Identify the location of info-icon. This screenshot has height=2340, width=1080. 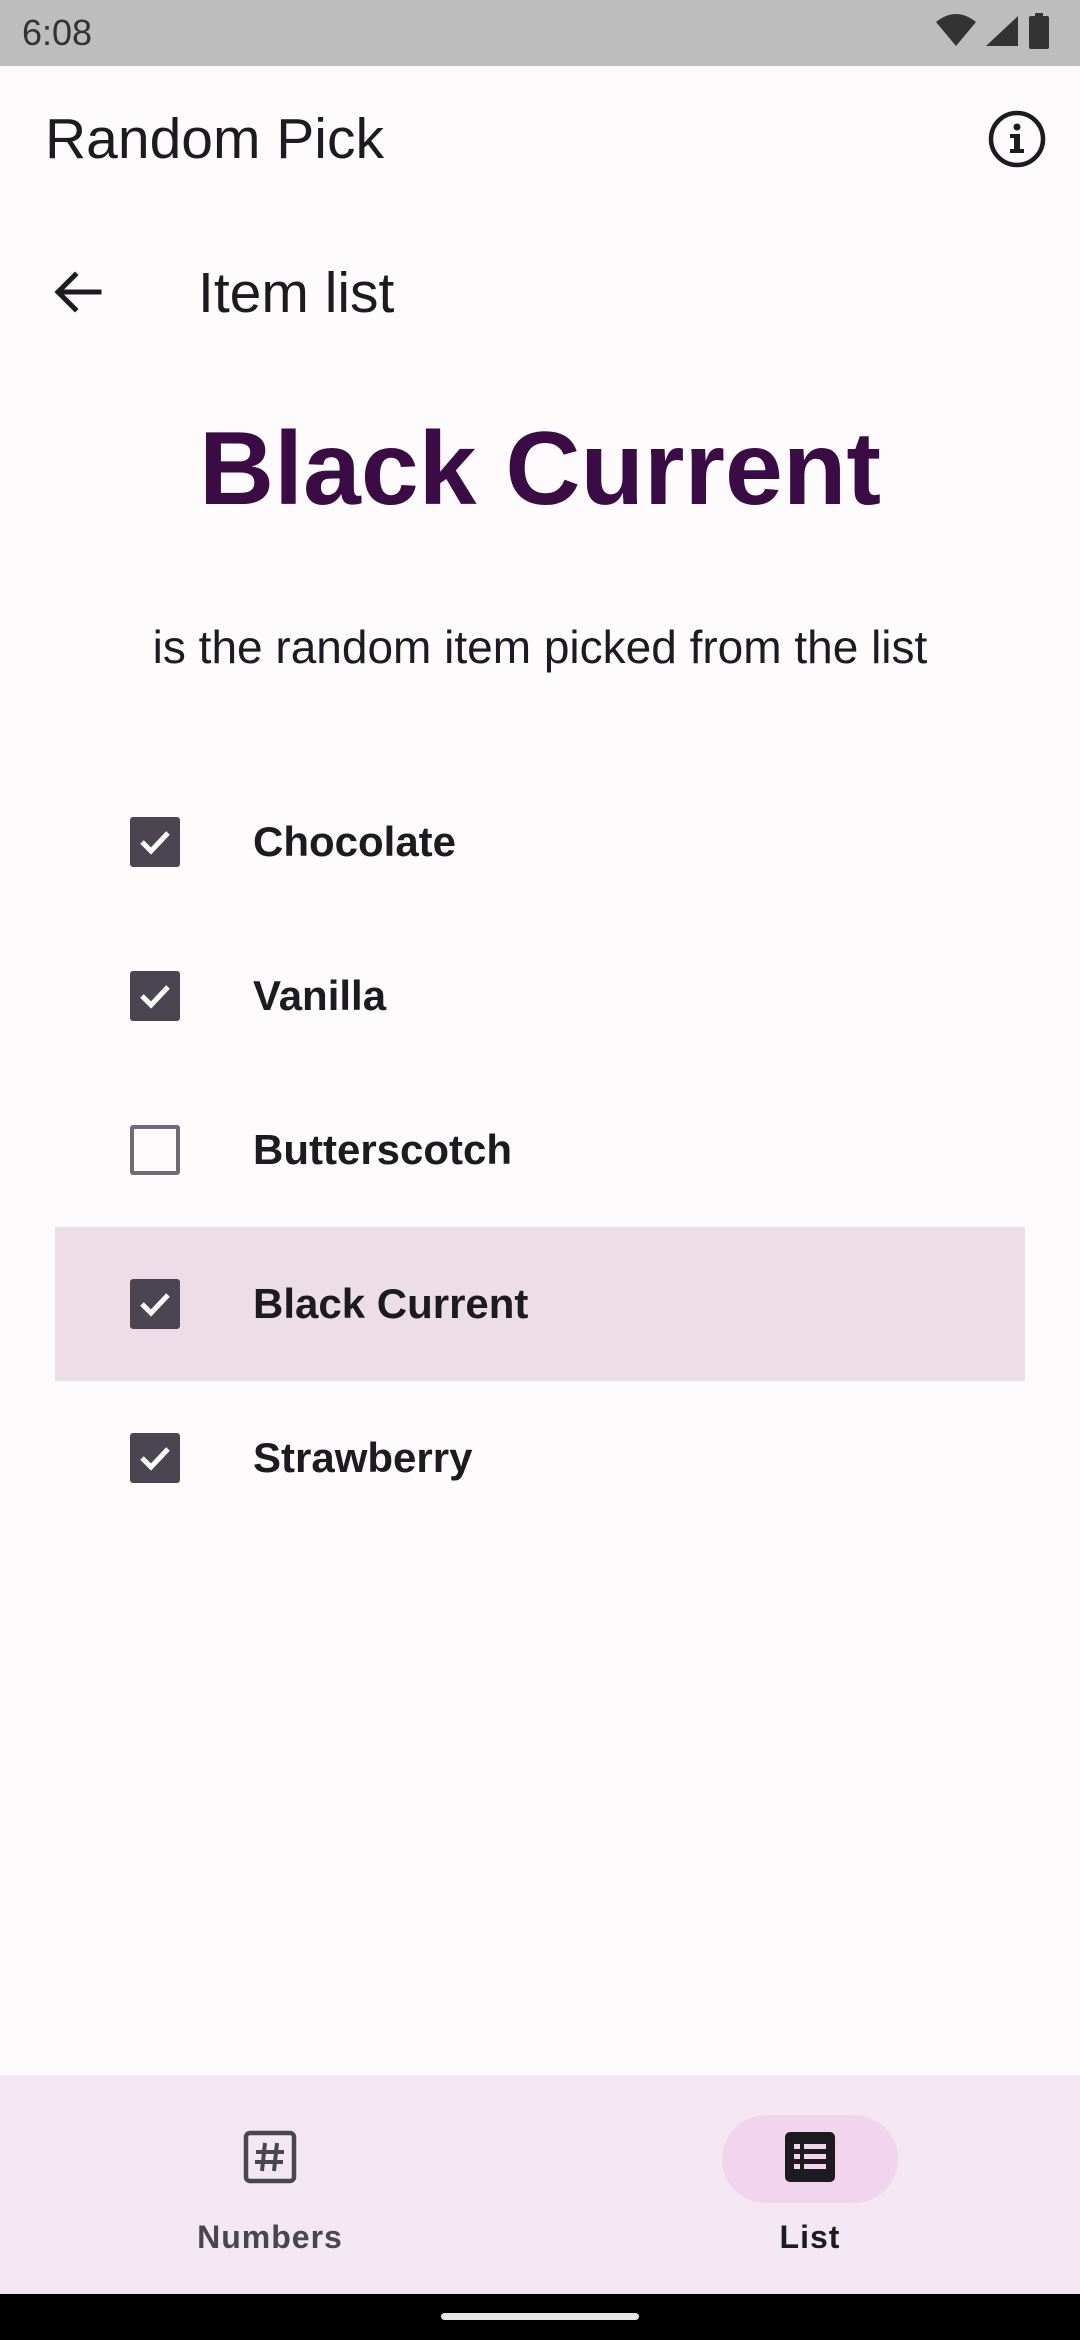
(1017, 141).